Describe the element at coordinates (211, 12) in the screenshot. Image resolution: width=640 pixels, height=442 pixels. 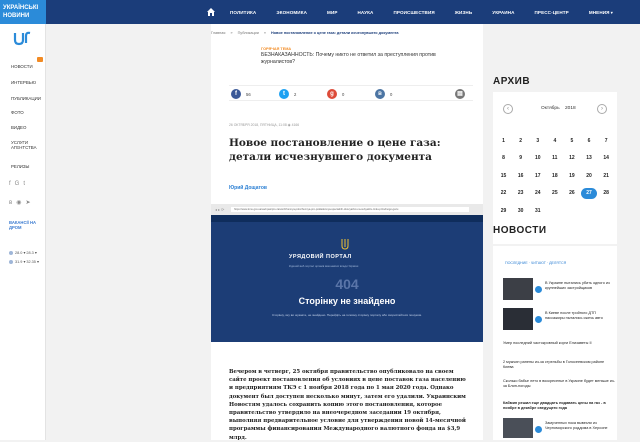
I see `home-icon` at that location.